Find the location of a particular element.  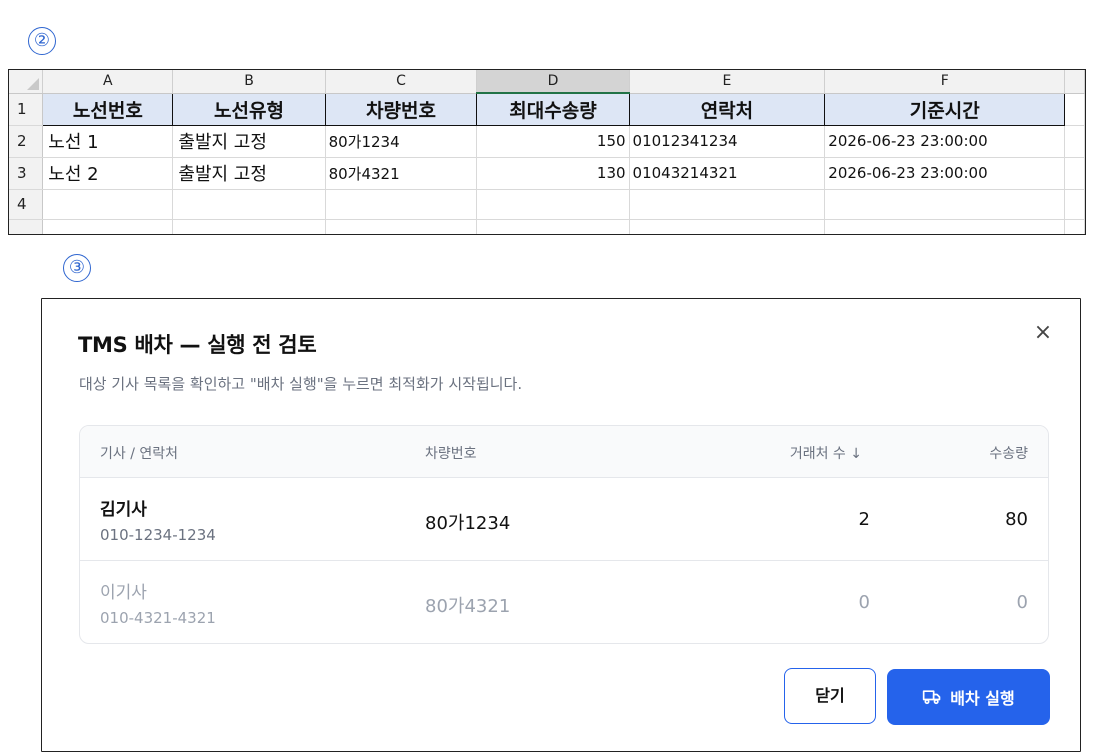

driver-row: 이기사 010-4321-4321 80가4321 0 0 is located at coordinates (564, 602).